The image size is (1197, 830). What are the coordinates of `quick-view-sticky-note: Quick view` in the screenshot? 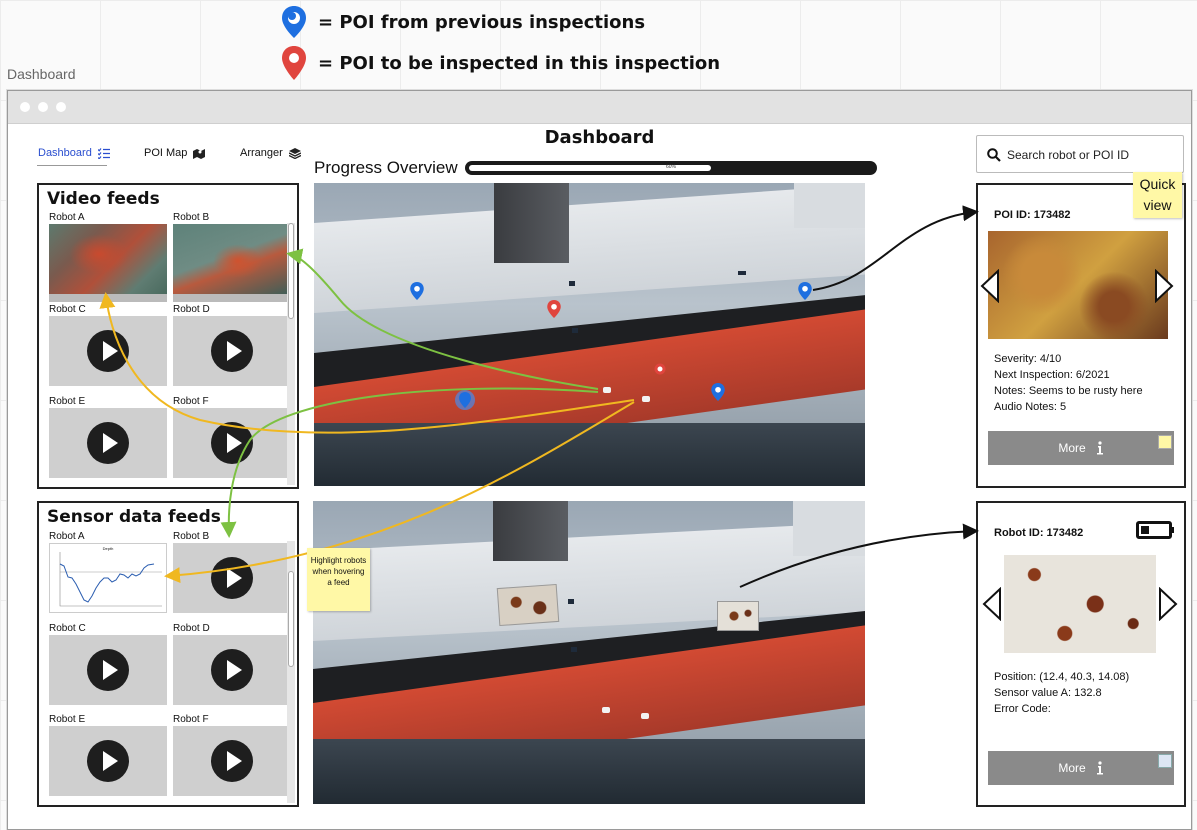 It's located at (1157, 195).